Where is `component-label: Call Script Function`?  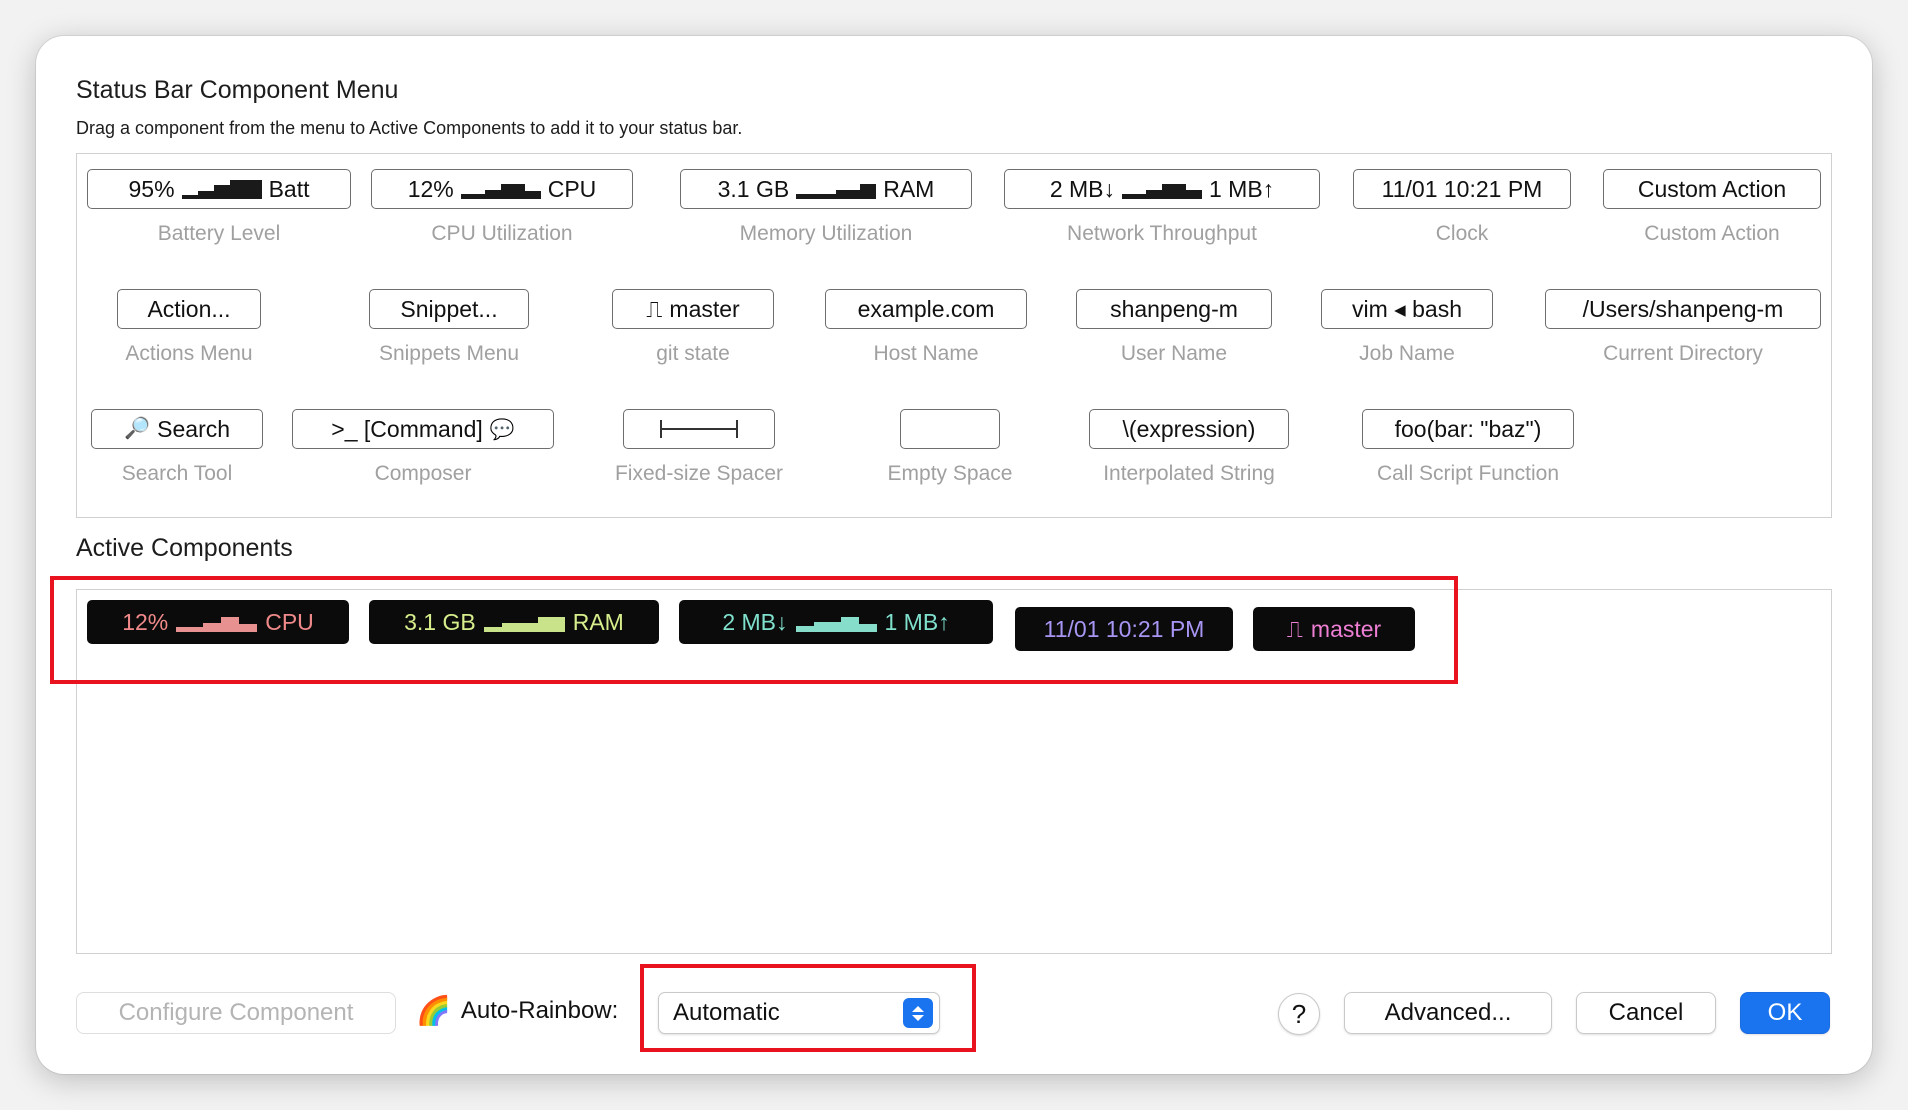
component-label: Call Script Function is located at coordinates (1468, 473).